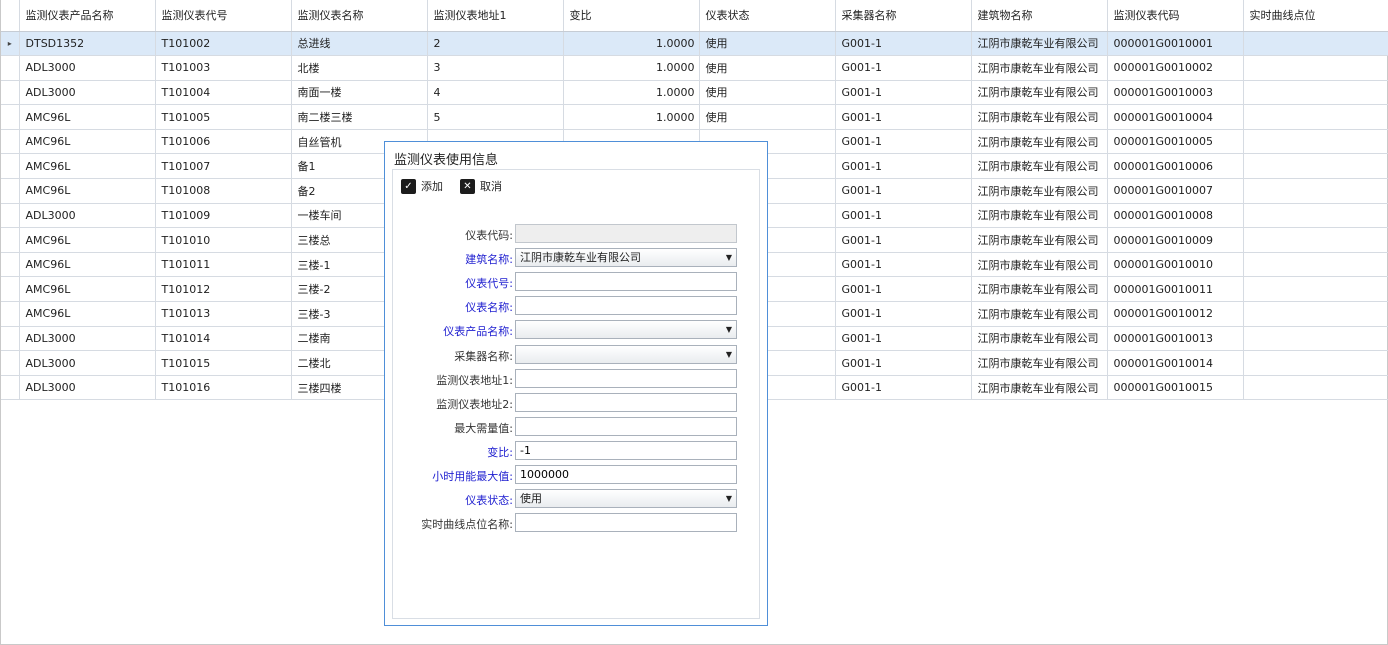 The image size is (1388, 645). Describe the element at coordinates (422, 186) in the screenshot. I see `add-button: ✓ 添加` at that location.